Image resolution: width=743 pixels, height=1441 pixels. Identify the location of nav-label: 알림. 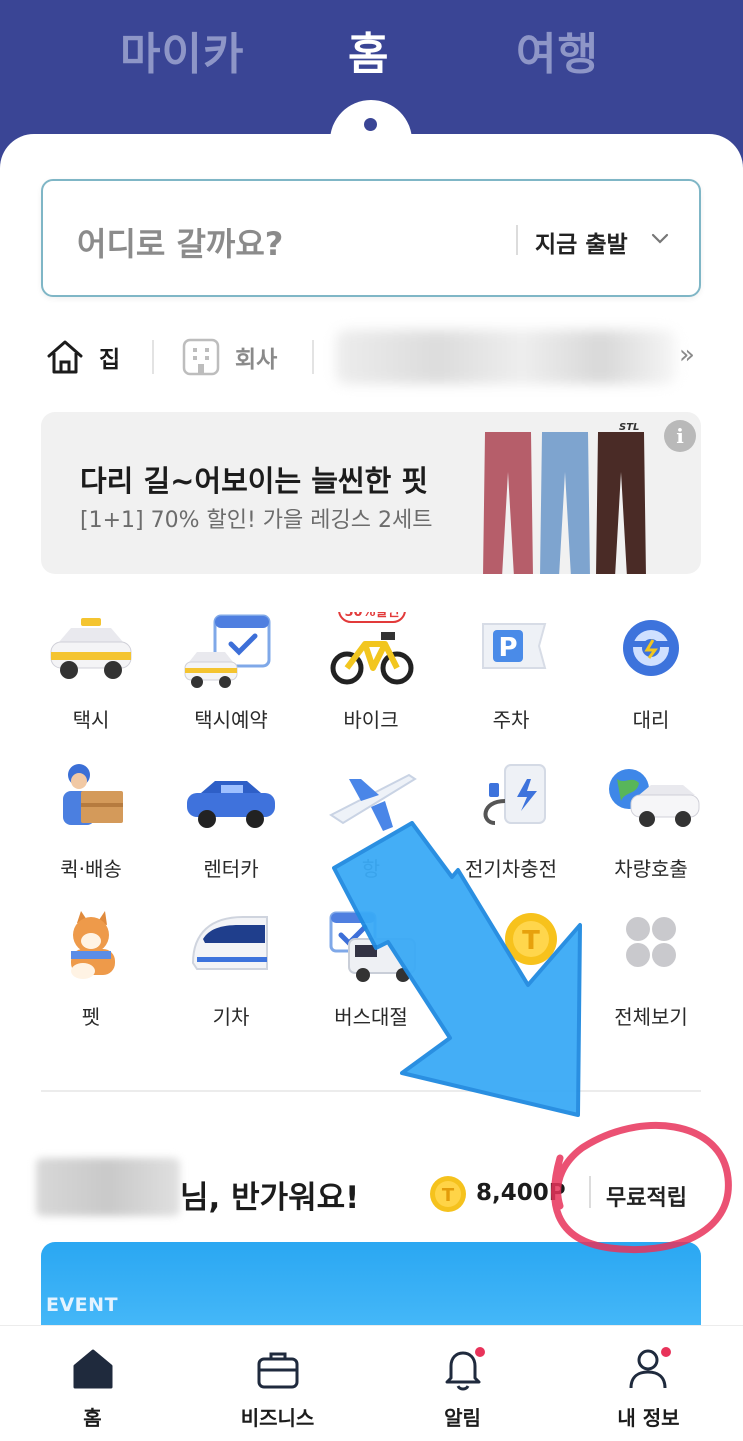
(462, 1418).